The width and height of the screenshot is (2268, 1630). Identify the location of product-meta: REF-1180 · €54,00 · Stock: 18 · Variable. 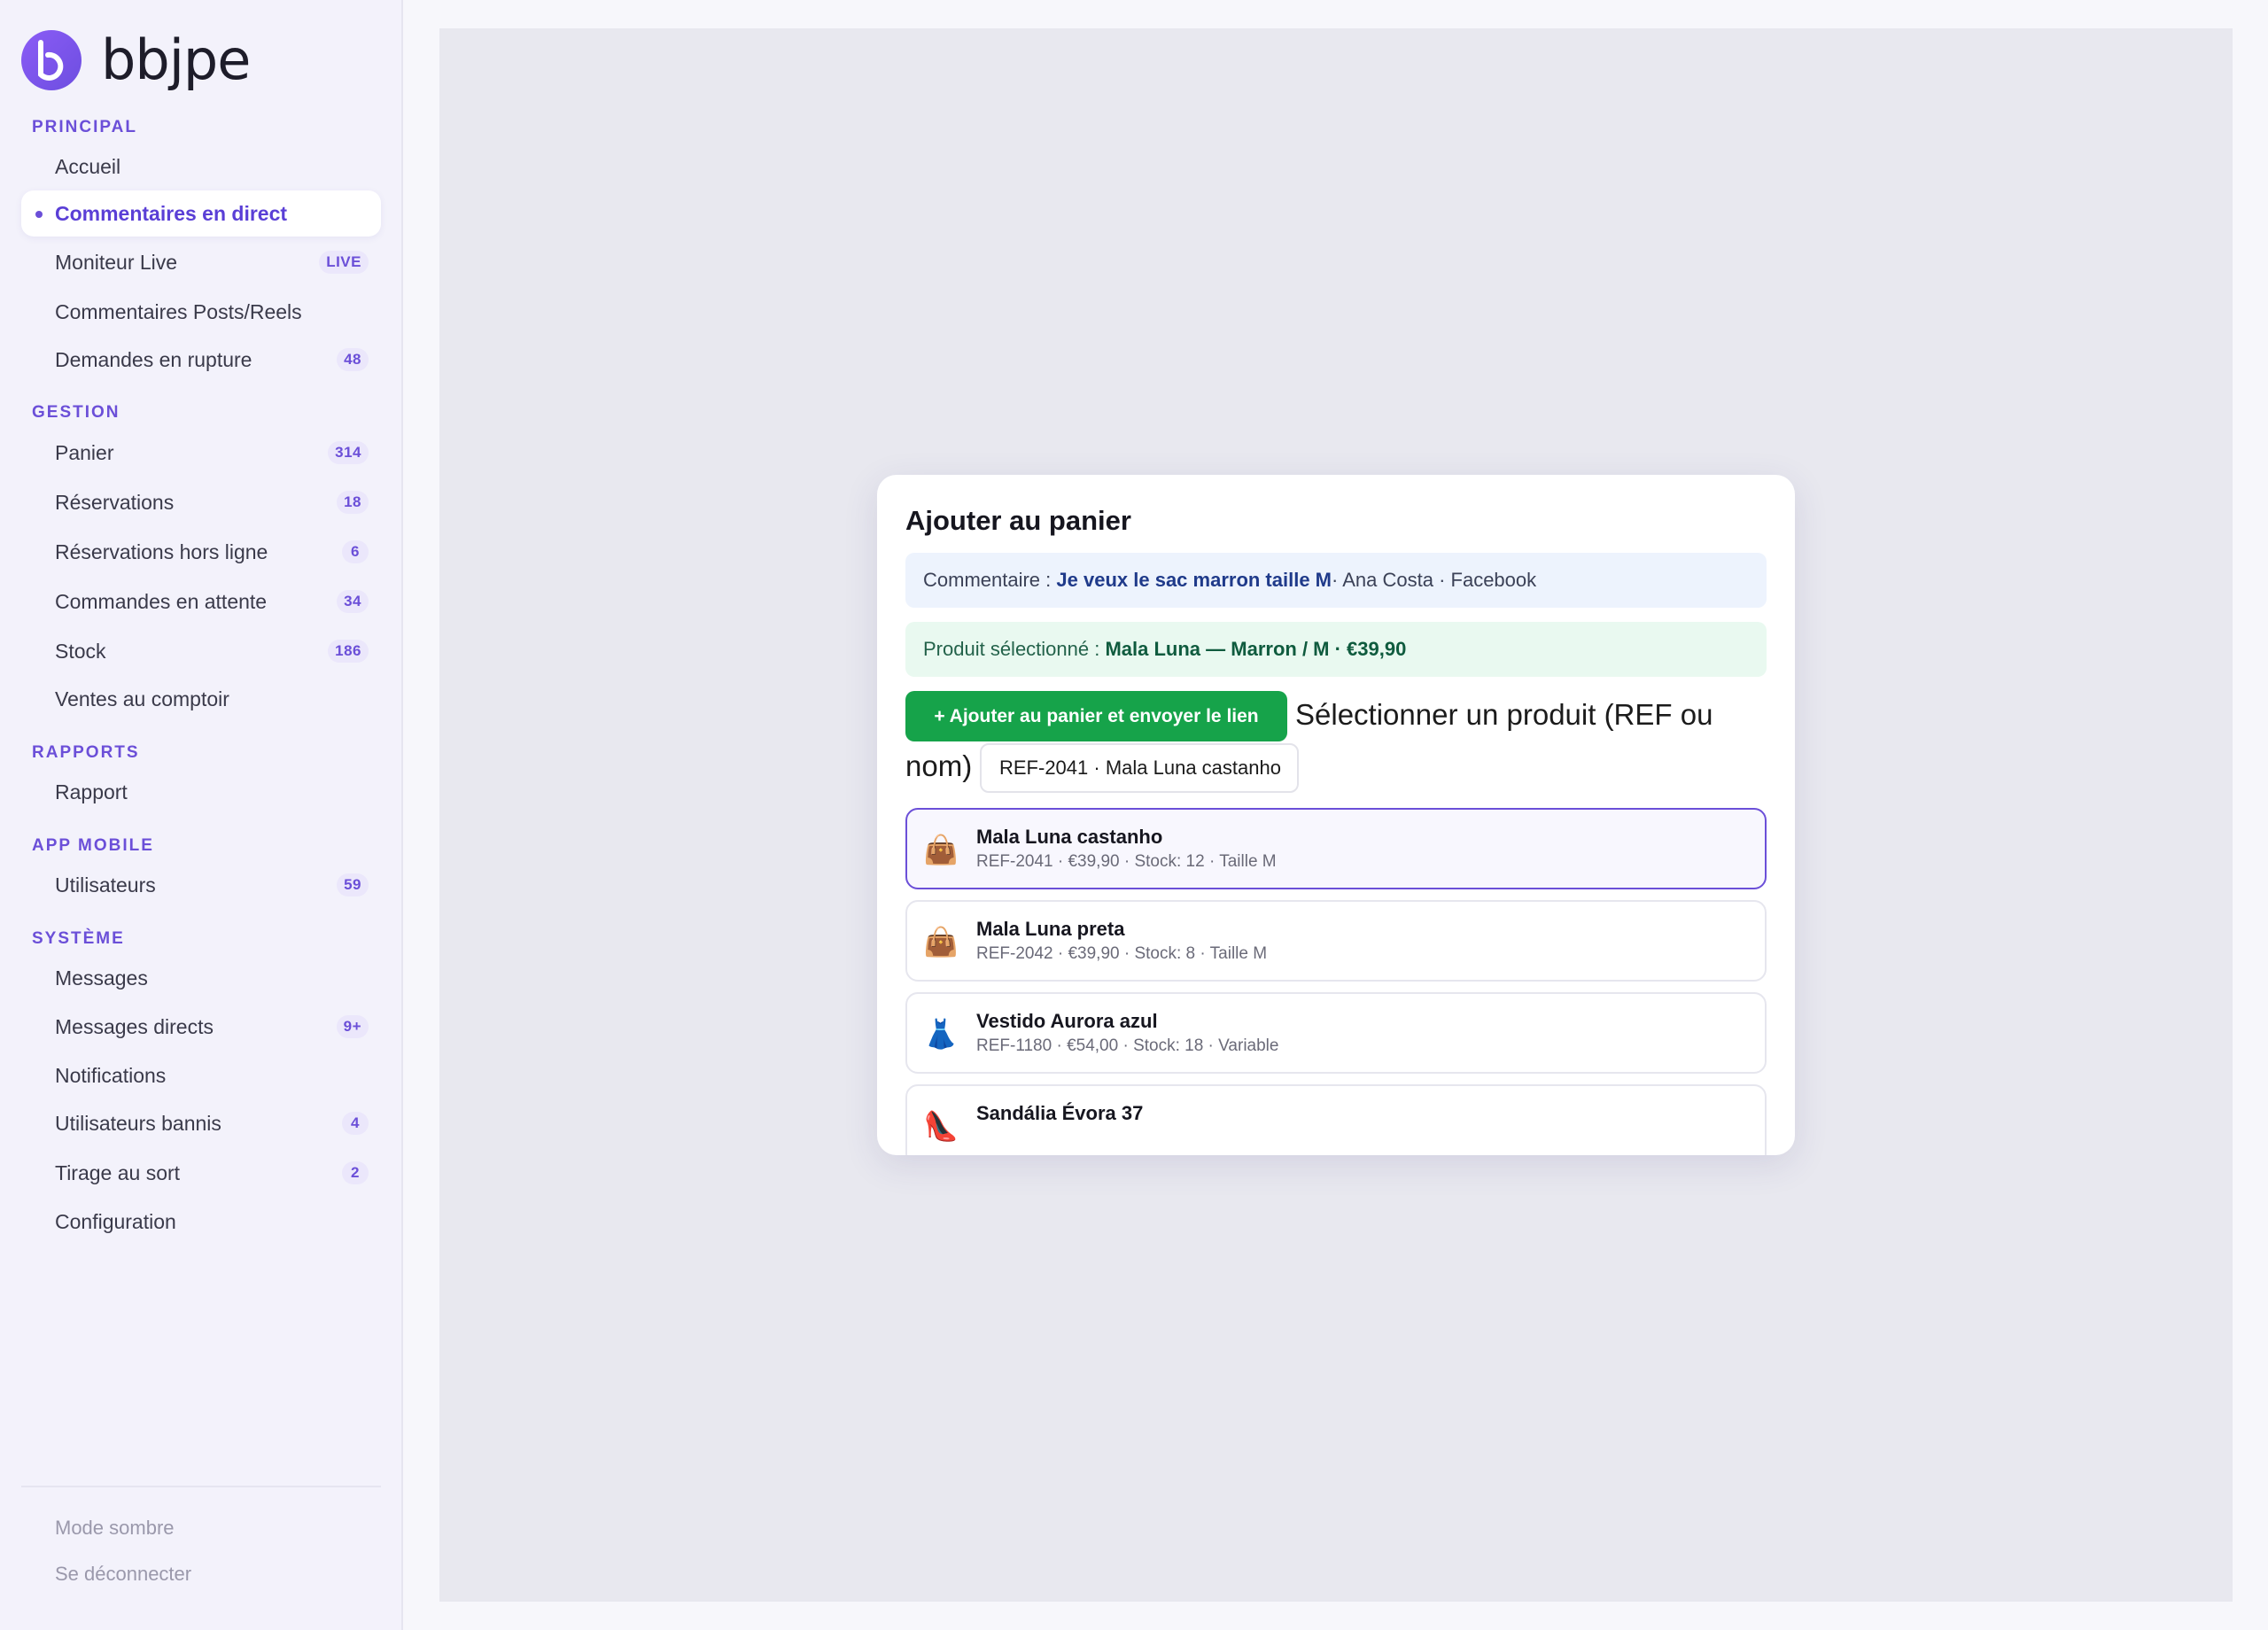
(1127, 1045).